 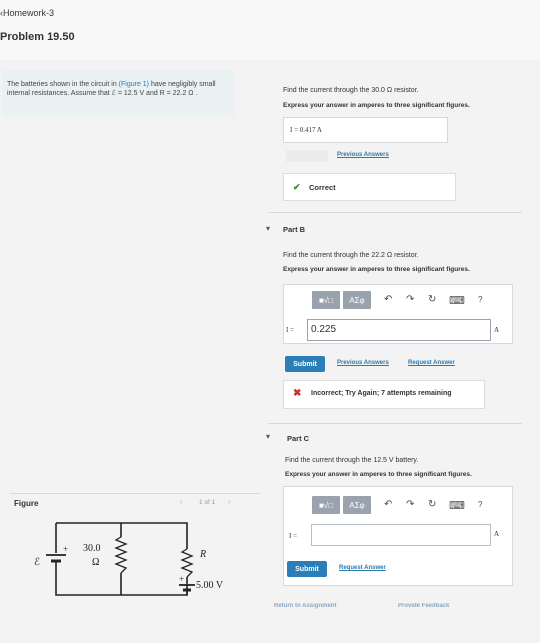 What do you see at coordinates (307, 569) in the screenshot?
I see `partC-submit-button: Submit` at bounding box center [307, 569].